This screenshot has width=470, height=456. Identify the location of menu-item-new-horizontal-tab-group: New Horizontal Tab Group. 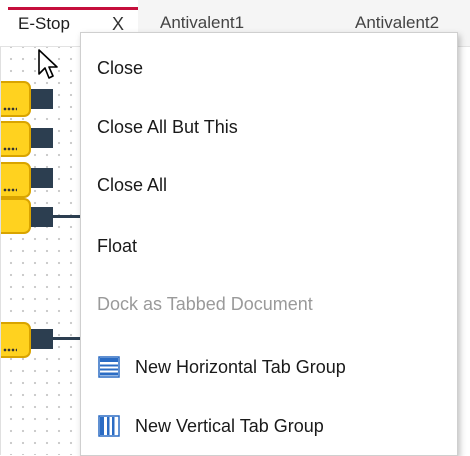
(269, 367).